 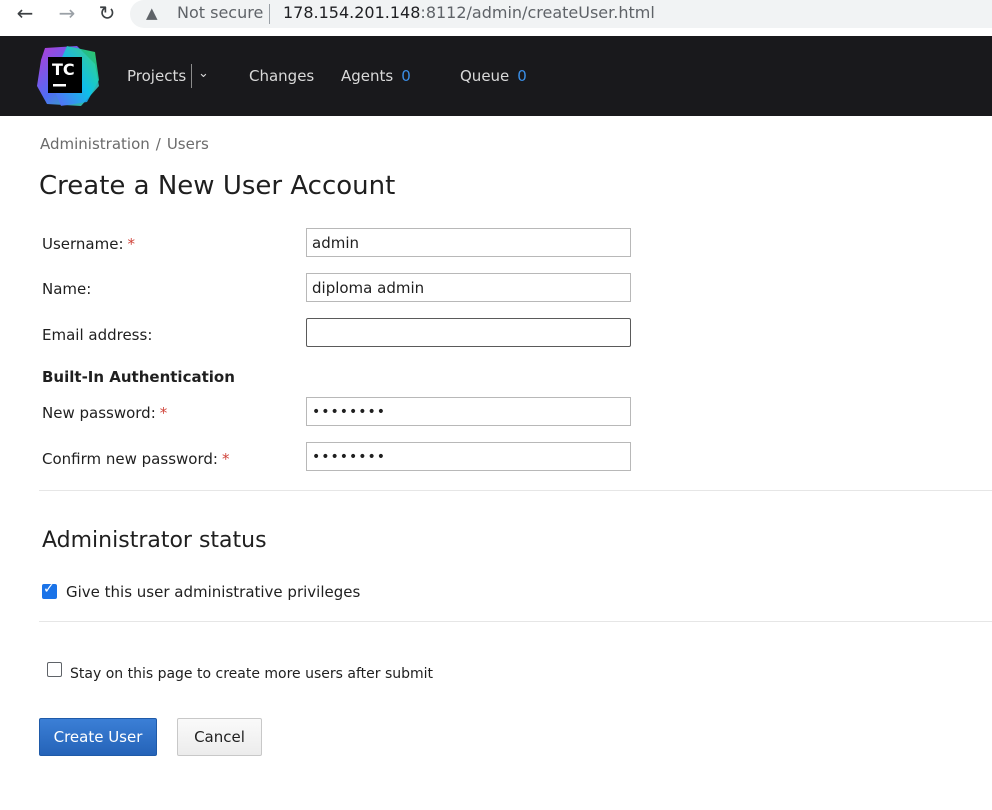 I want to click on security-label: Not secure, so click(x=220, y=13).